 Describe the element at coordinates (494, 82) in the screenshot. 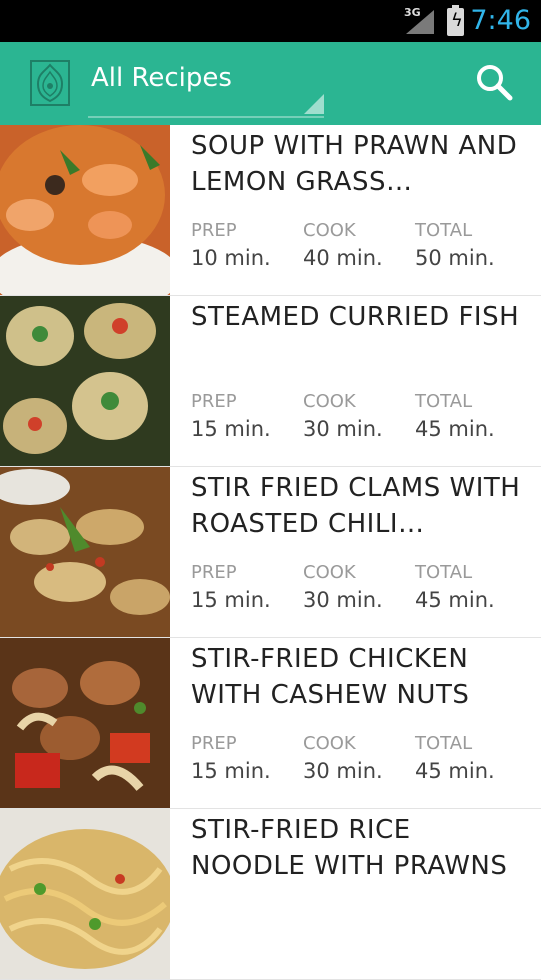

I see `search-icon` at that location.